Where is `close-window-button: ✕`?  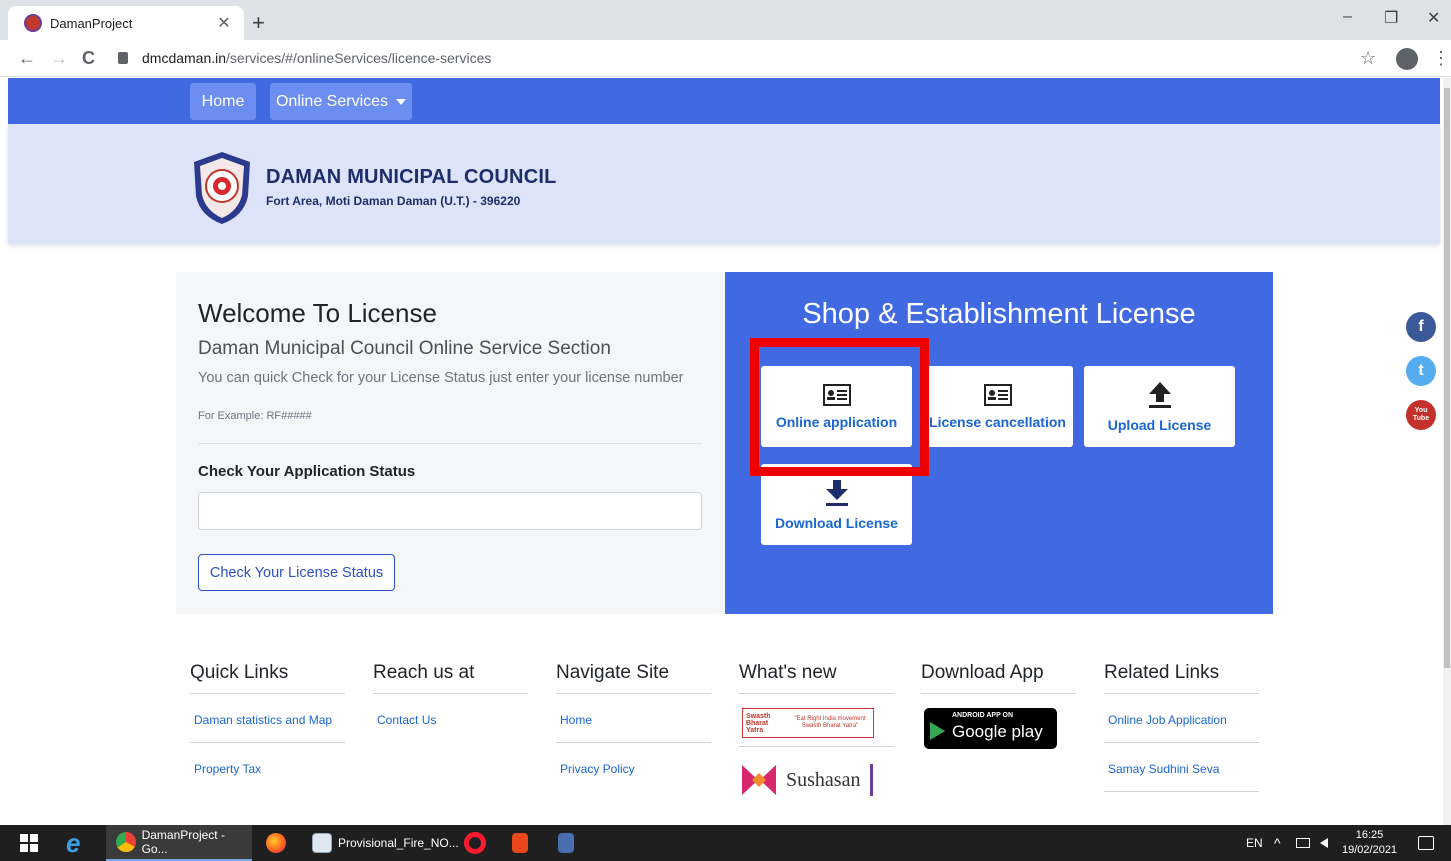
close-window-button: ✕ is located at coordinates (1433, 18).